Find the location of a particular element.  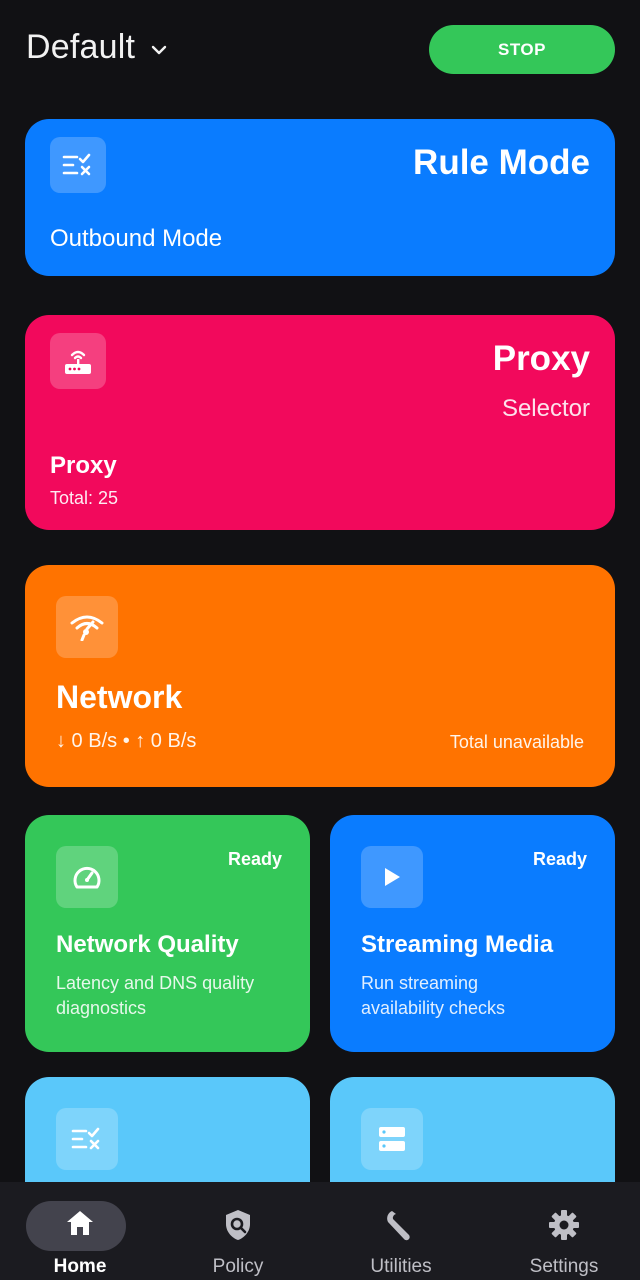

network-total: Total unavailable is located at coordinates (516, 742).